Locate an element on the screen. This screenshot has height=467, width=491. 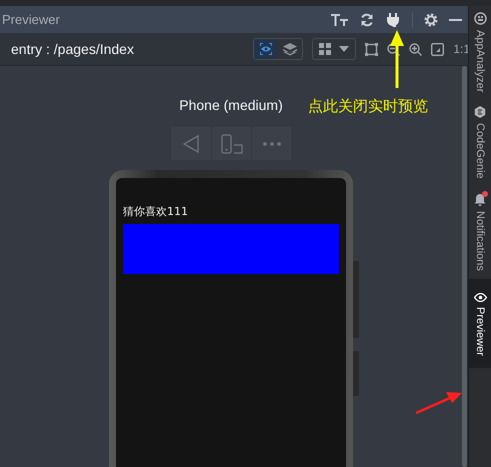
annotation-text: 点此关闭实时预览 is located at coordinates (368, 106).